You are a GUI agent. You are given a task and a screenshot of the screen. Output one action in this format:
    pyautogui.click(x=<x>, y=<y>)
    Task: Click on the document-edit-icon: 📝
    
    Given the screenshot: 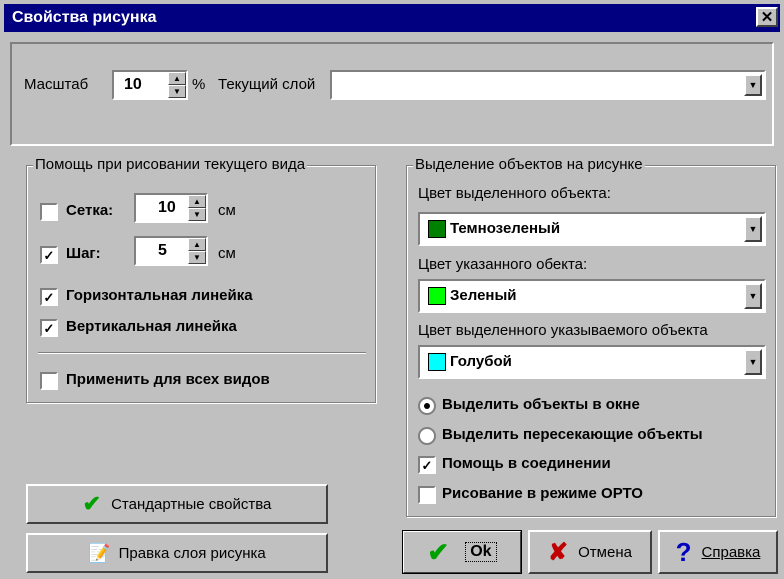 What is the action you would take?
    pyautogui.click(x=99, y=552)
    